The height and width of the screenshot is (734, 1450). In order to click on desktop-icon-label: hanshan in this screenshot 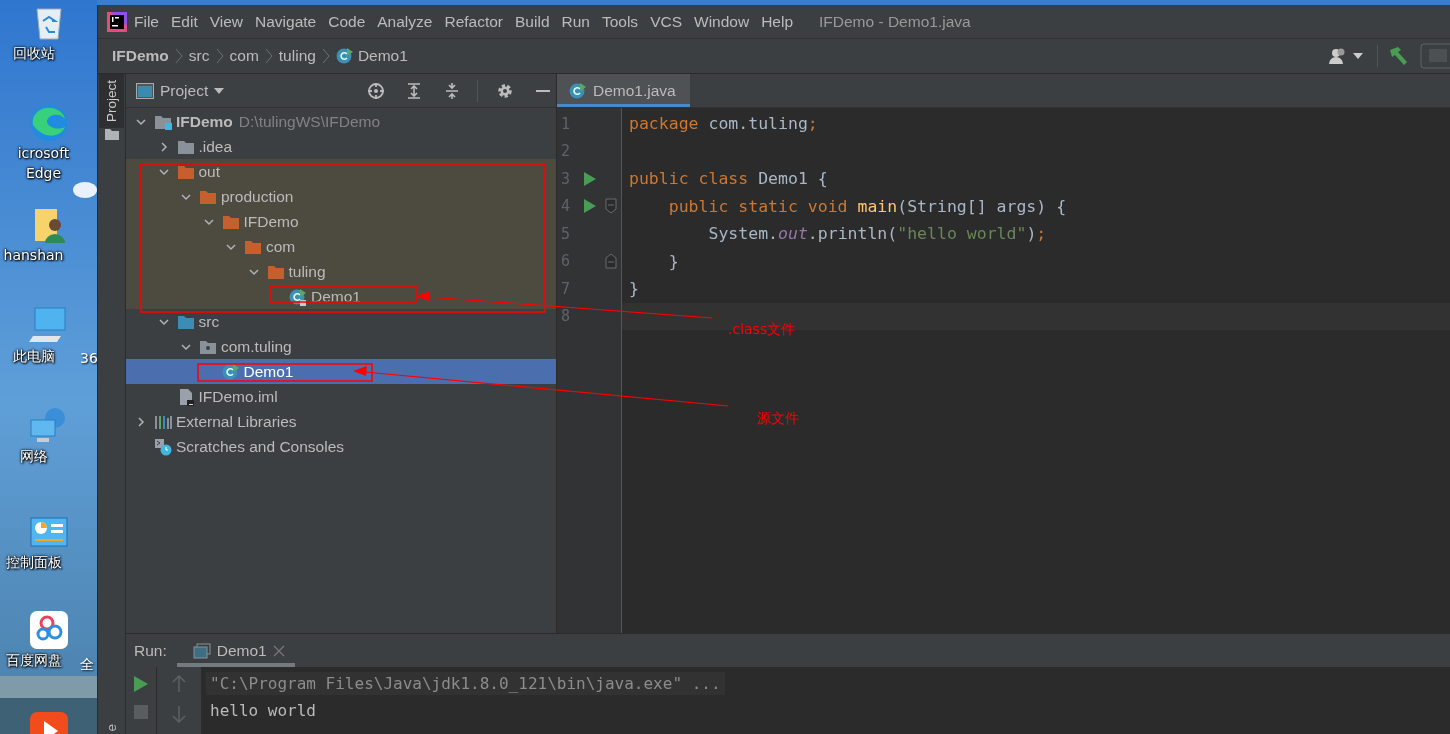, I will do `click(33, 255)`.